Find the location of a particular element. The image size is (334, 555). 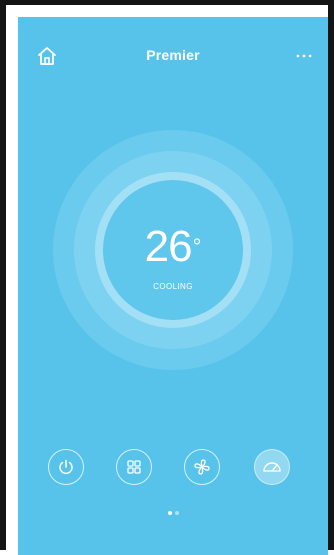

fan-icon is located at coordinates (202, 467).